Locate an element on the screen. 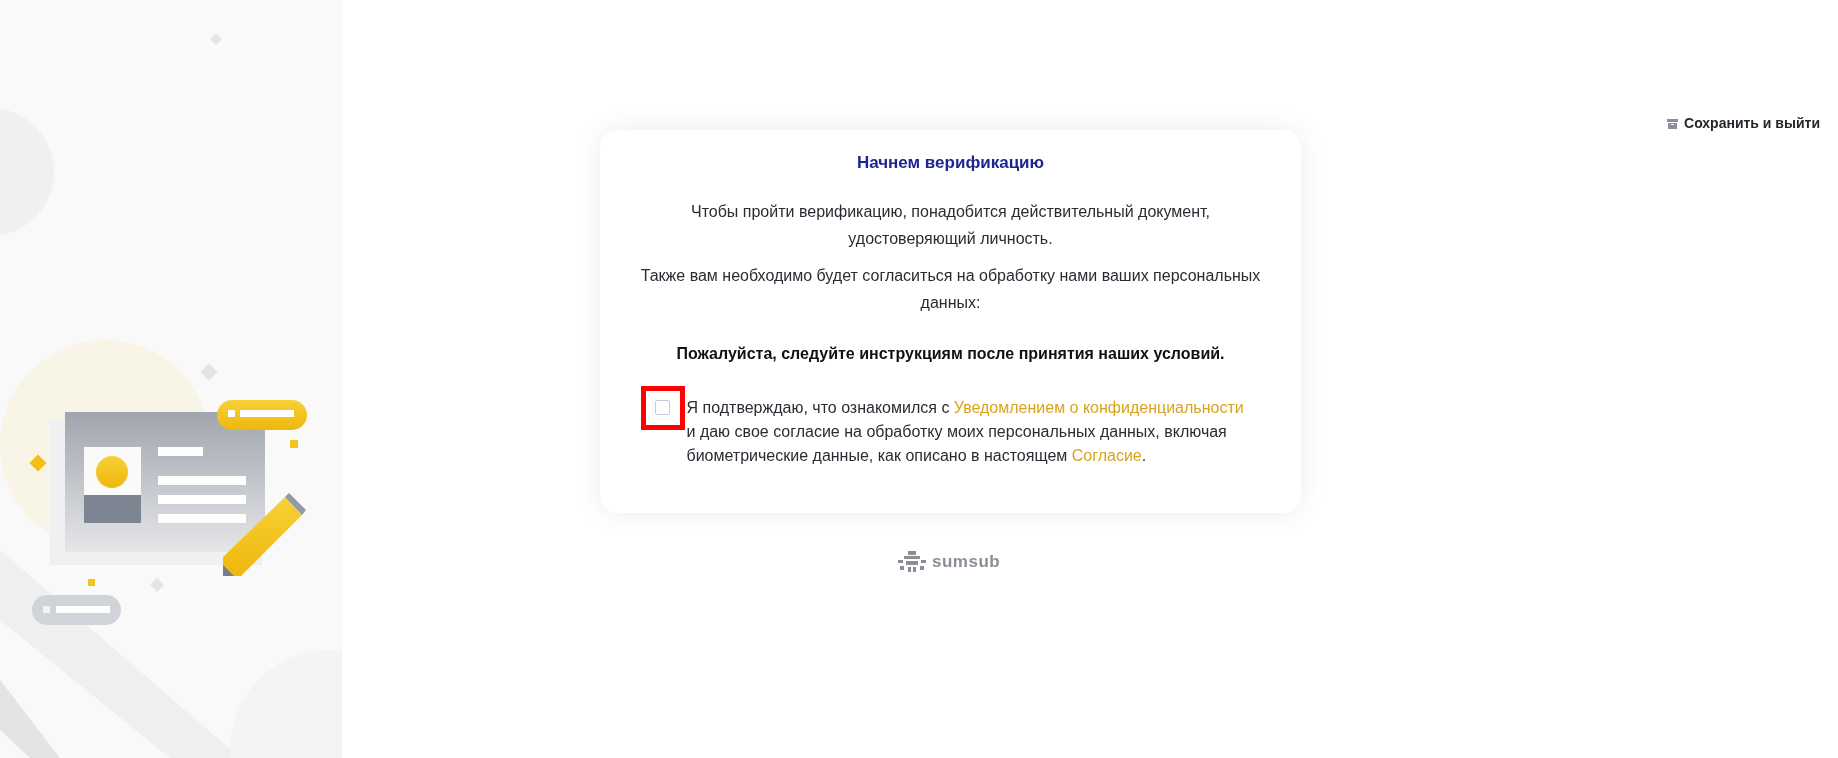 This screenshot has width=1838, height=758. archive-icon is located at coordinates (1672, 123).